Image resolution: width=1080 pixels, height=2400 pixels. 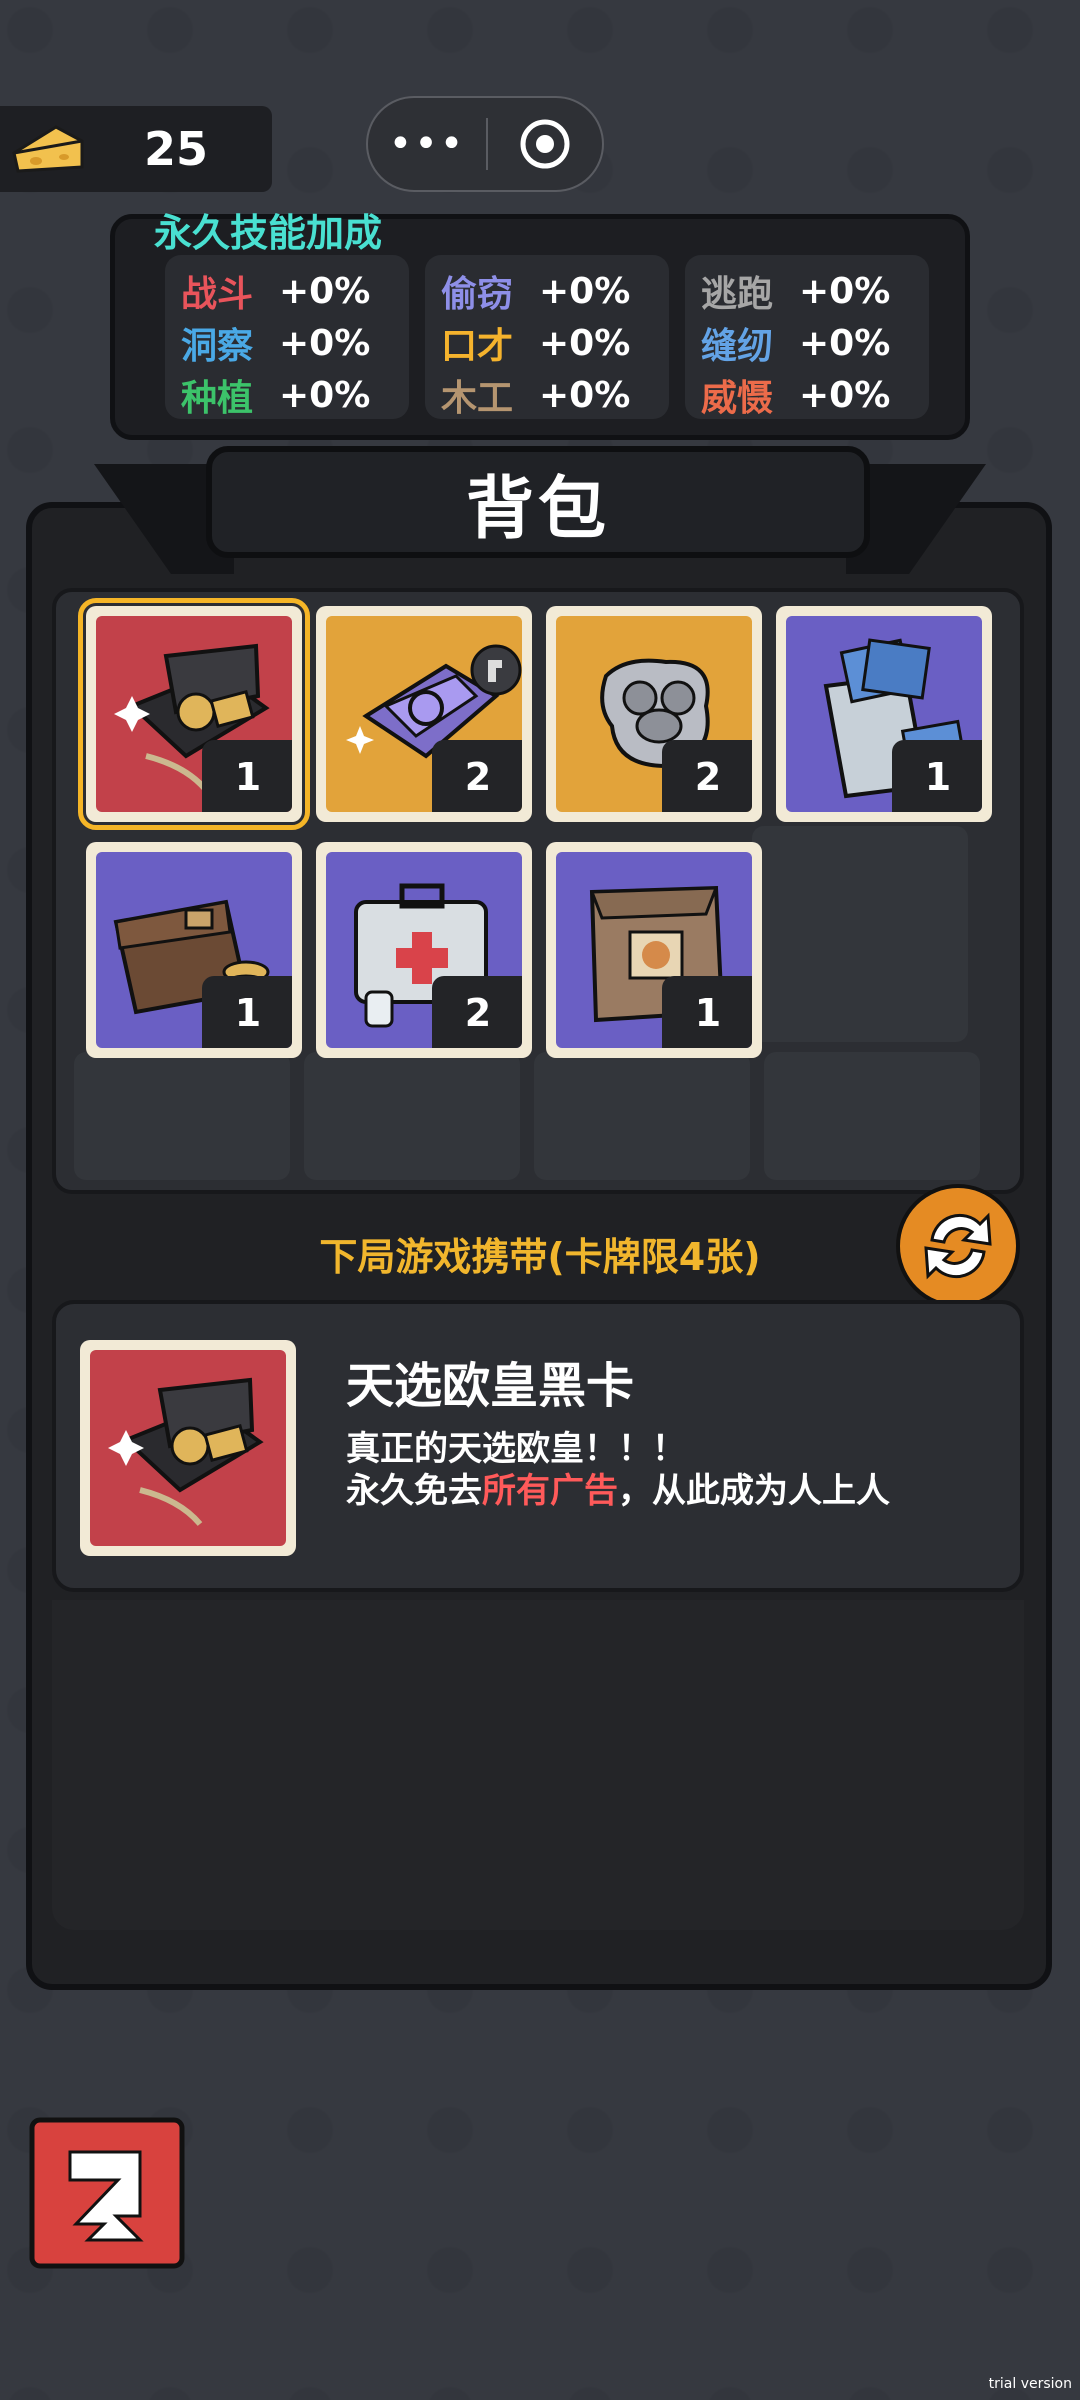 What do you see at coordinates (427, 144) in the screenshot?
I see `more-menu-button: •••` at bounding box center [427, 144].